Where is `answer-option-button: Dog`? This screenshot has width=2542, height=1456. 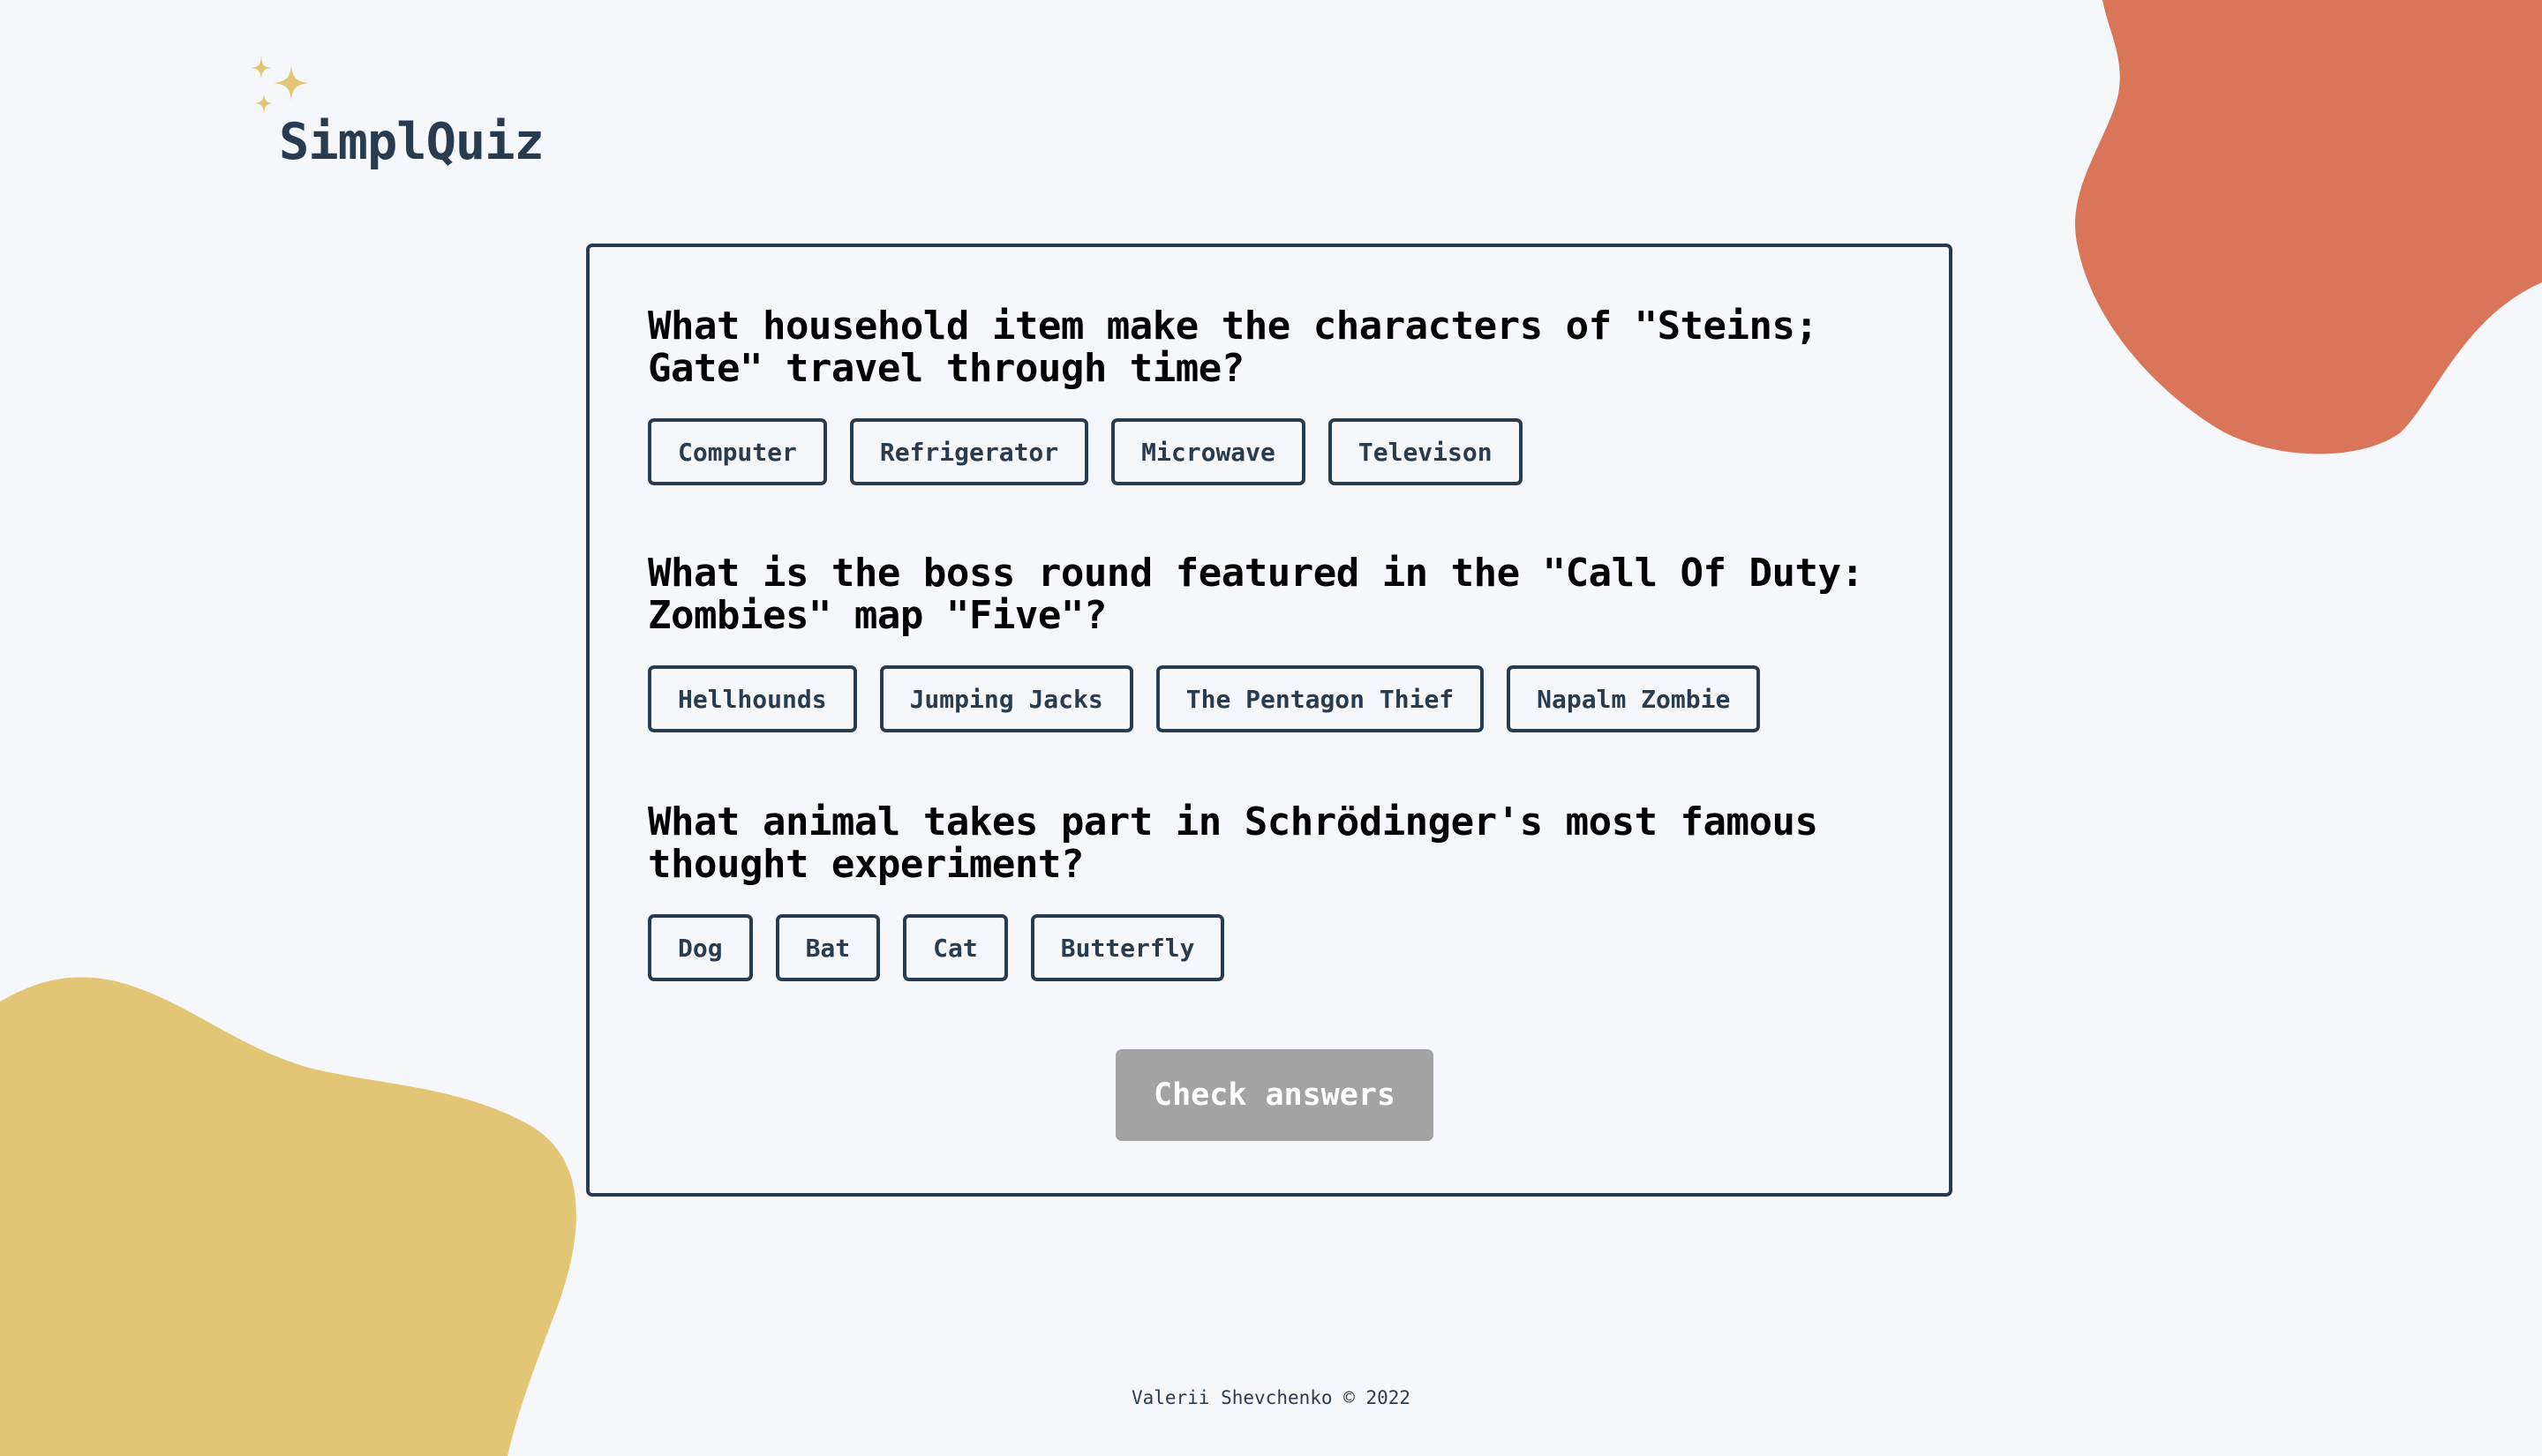 answer-option-button: Dog is located at coordinates (701, 948).